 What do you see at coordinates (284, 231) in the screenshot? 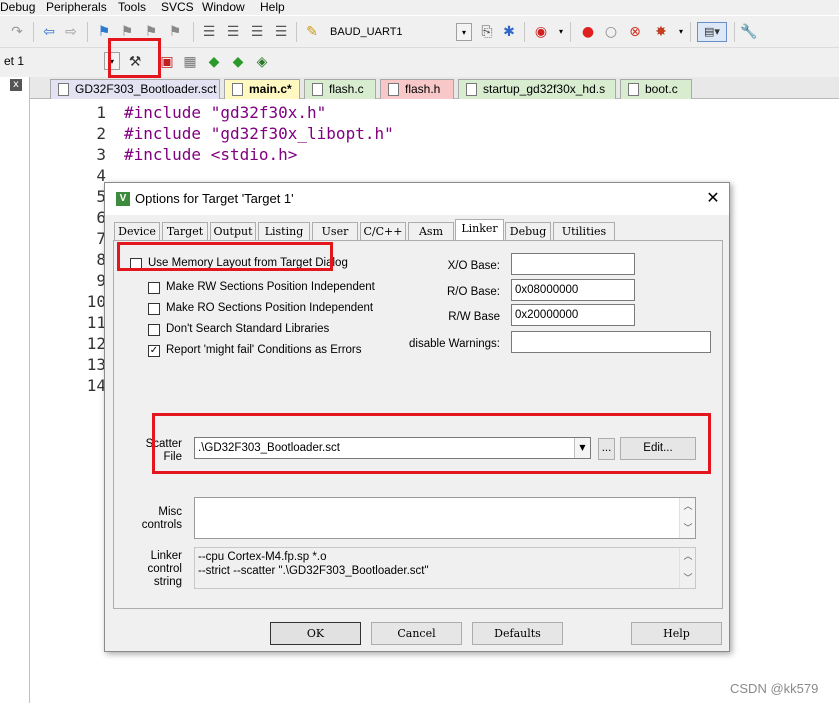
I see `tab-listing: Listing` at bounding box center [284, 231].